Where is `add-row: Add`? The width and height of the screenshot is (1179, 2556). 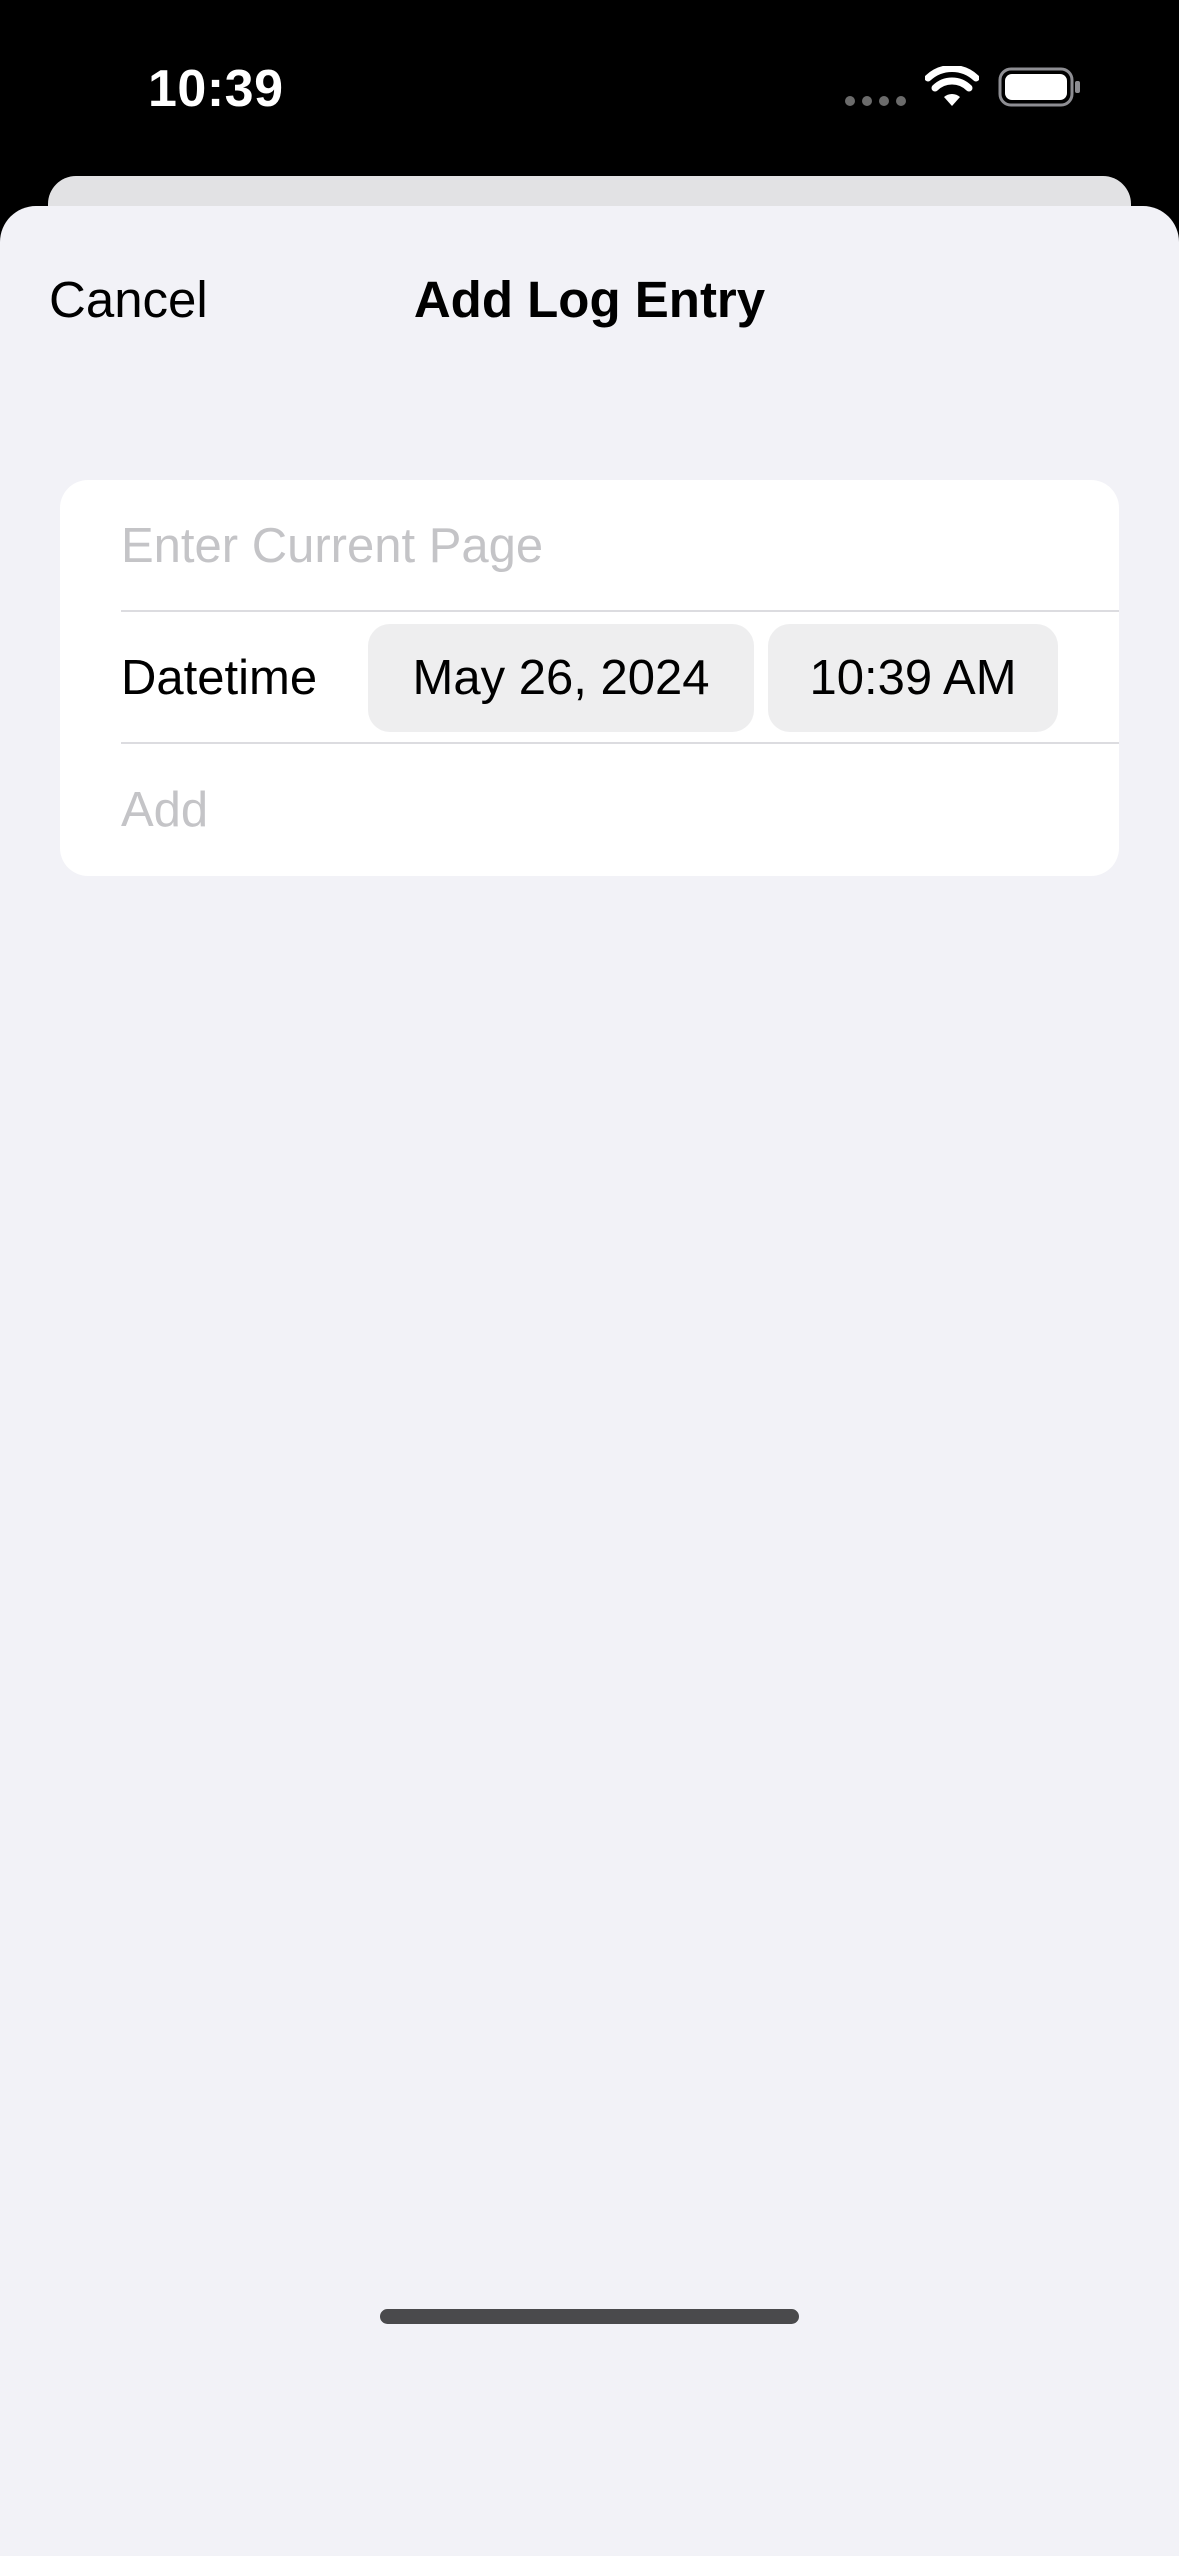
add-row: Add is located at coordinates (589, 810).